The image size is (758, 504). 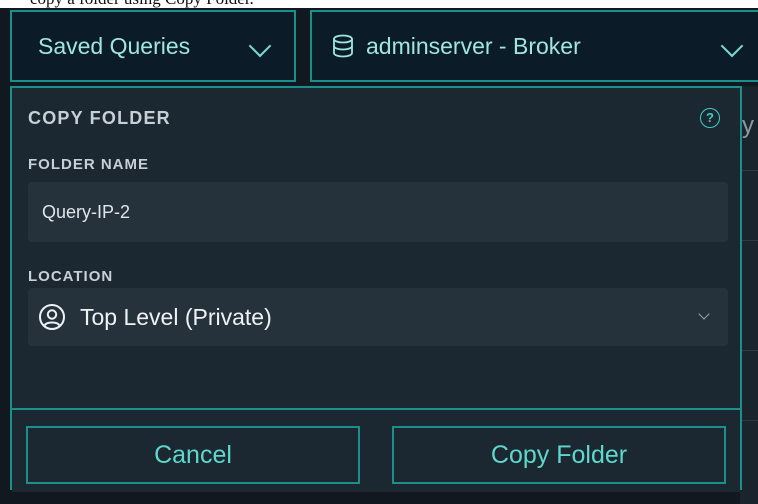 I want to click on help-icon: ?, so click(x=710, y=118).